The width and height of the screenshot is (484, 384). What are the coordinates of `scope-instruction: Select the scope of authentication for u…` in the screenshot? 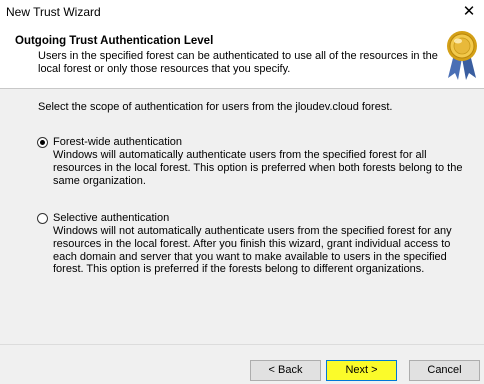 It's located at (215, 107).